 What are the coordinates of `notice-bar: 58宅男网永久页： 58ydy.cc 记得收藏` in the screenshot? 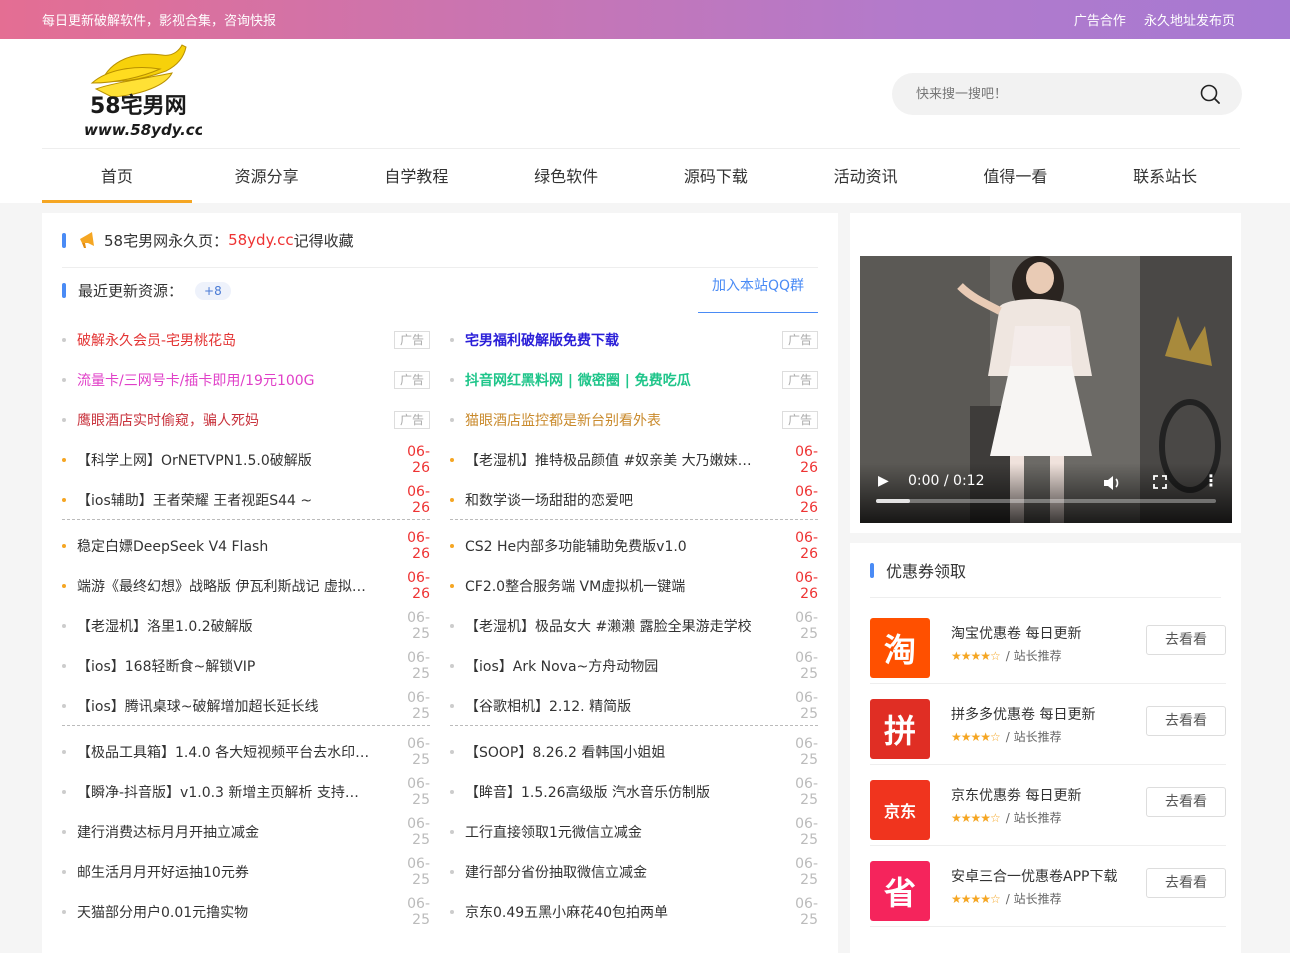 It's located at (440, 240).